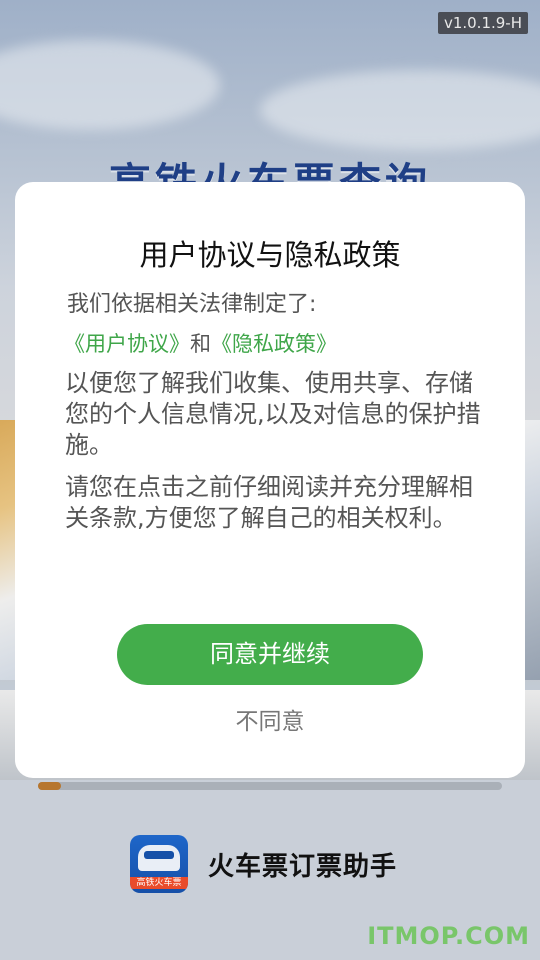 The width and height of the screenshot is (540, 960). Describe the element at coordinates (127, 344) in the screenshot. I see `user-agreement-link: 《用户协议》` at that location.